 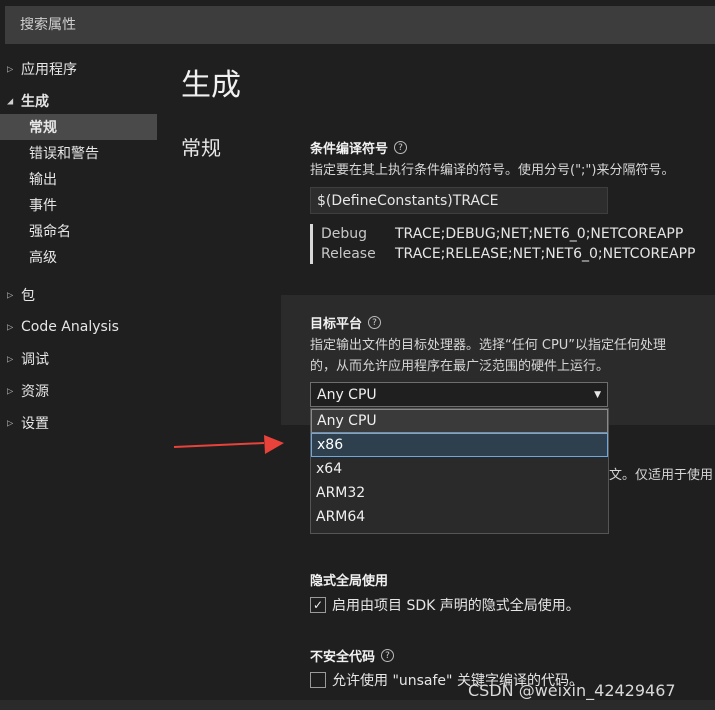 I want to click on page-title: 生成, so click(x=211, y=85).